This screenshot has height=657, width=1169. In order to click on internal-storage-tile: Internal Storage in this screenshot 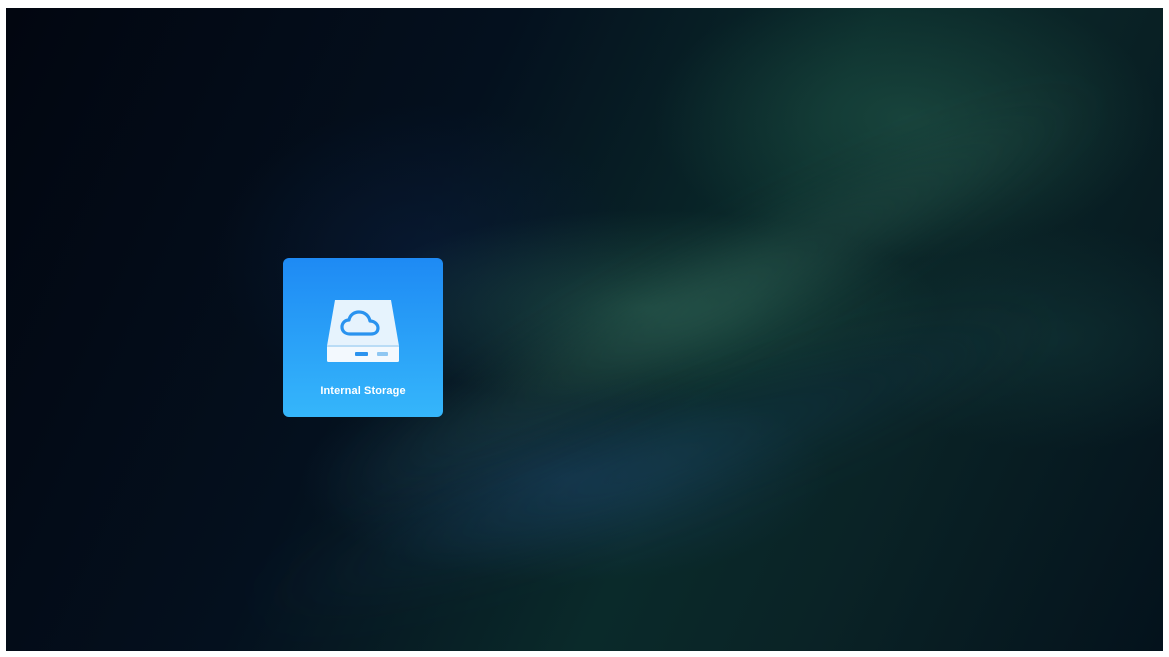, I will do `click(363, 337)`.